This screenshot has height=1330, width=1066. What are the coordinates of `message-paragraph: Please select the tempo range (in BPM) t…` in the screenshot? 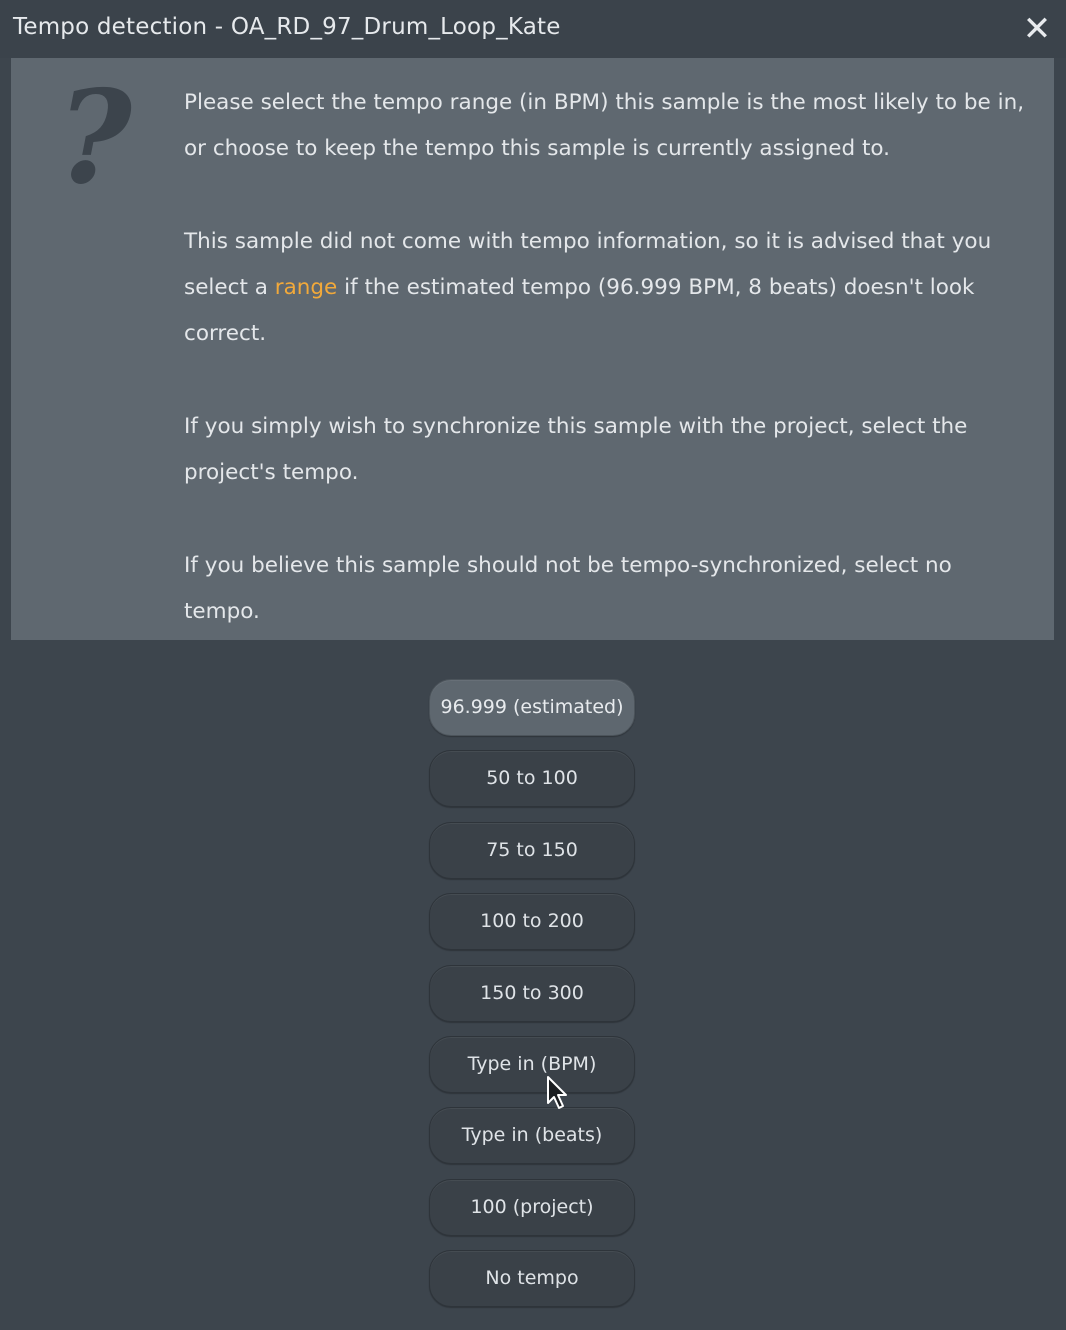 It's located at (604, 125).